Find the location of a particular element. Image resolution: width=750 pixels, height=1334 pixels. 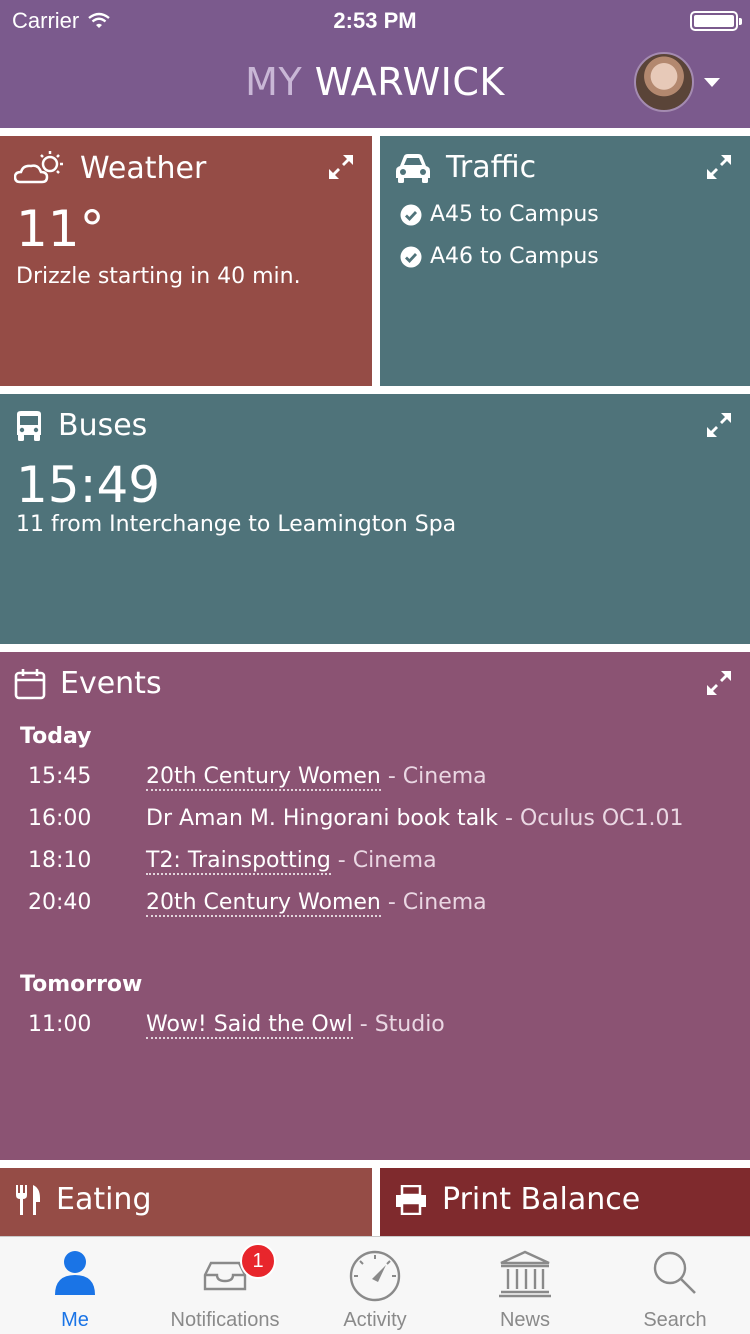

gauge-icon is located at coordinates (375, 1276).